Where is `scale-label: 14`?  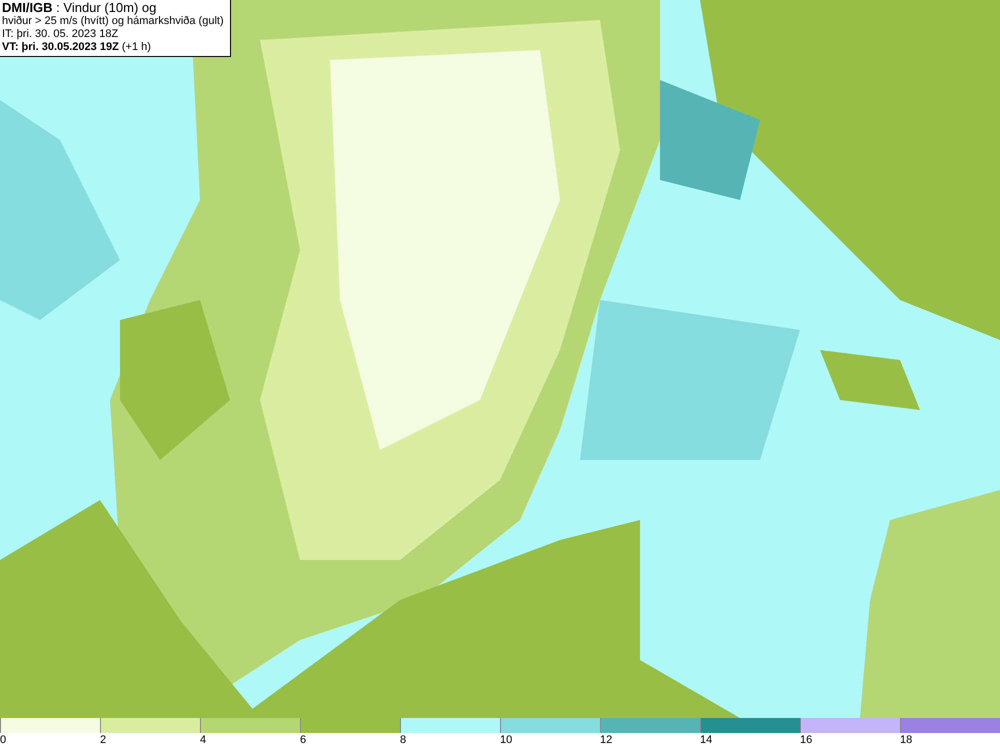 scale-label: 14 is located at coordinates (706, 740).